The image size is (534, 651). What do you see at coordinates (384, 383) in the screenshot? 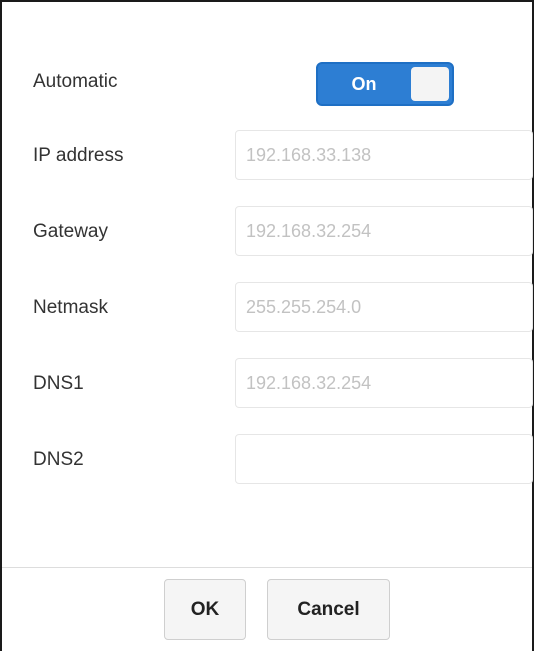
I see `dns1-field` at bounding box center [384, 383].